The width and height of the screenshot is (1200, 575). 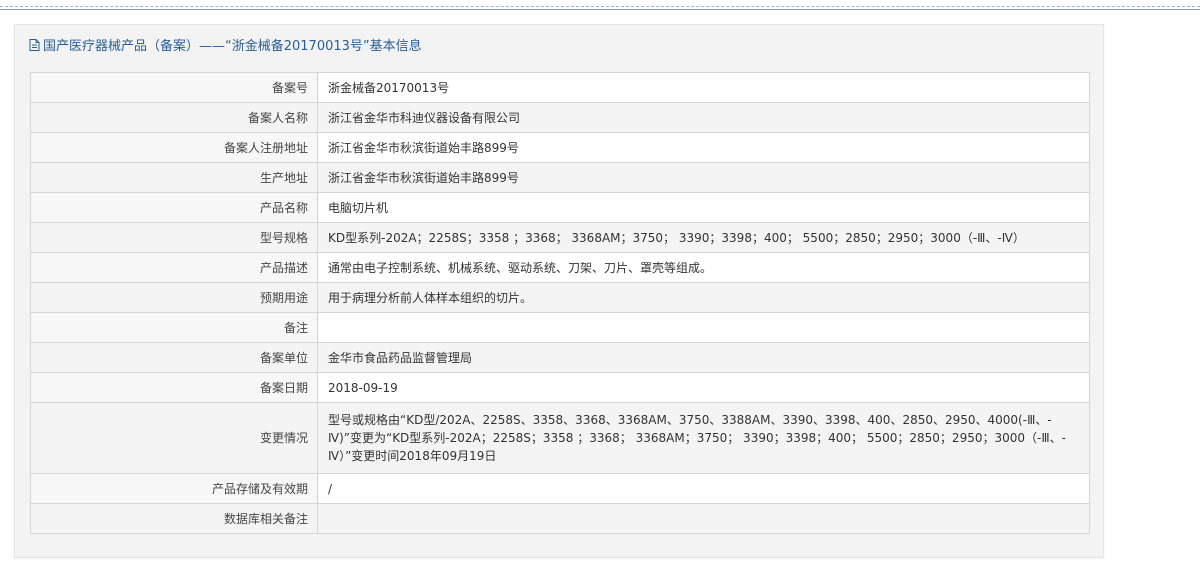 I want to click on row-label: 变更情况, so click(x=174, y=438).